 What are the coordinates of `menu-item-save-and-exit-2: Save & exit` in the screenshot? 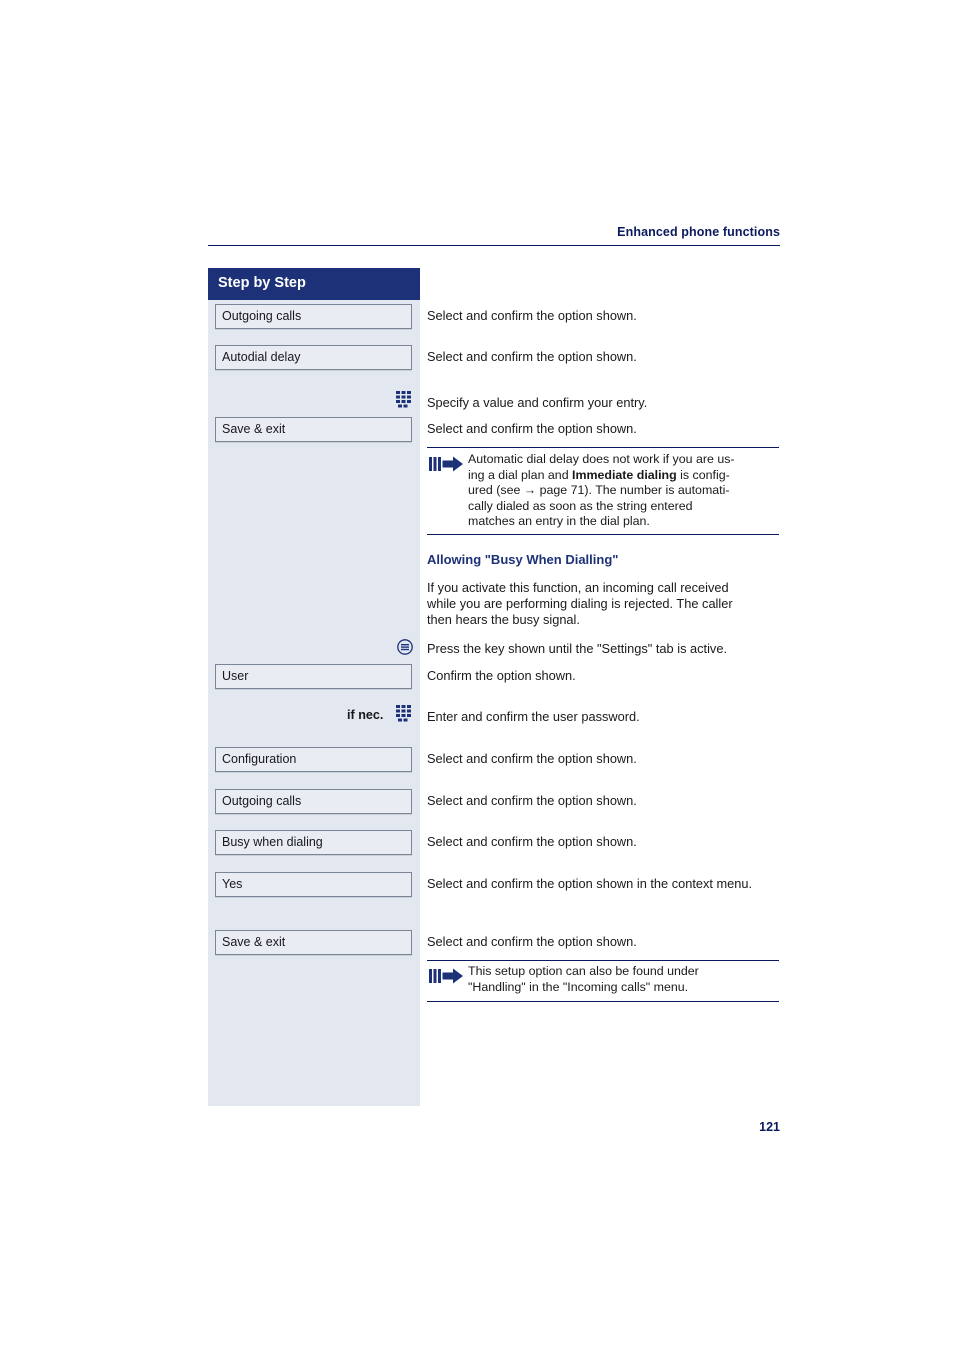 It's located at (313, 942).